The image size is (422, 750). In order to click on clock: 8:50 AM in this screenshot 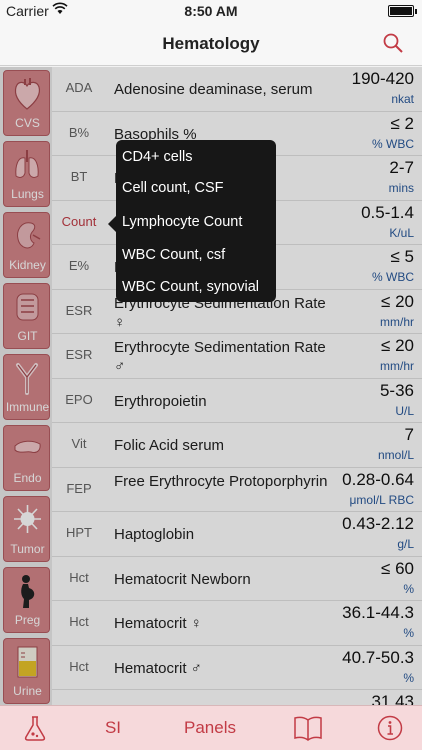, I will do `click(211, 11)`.